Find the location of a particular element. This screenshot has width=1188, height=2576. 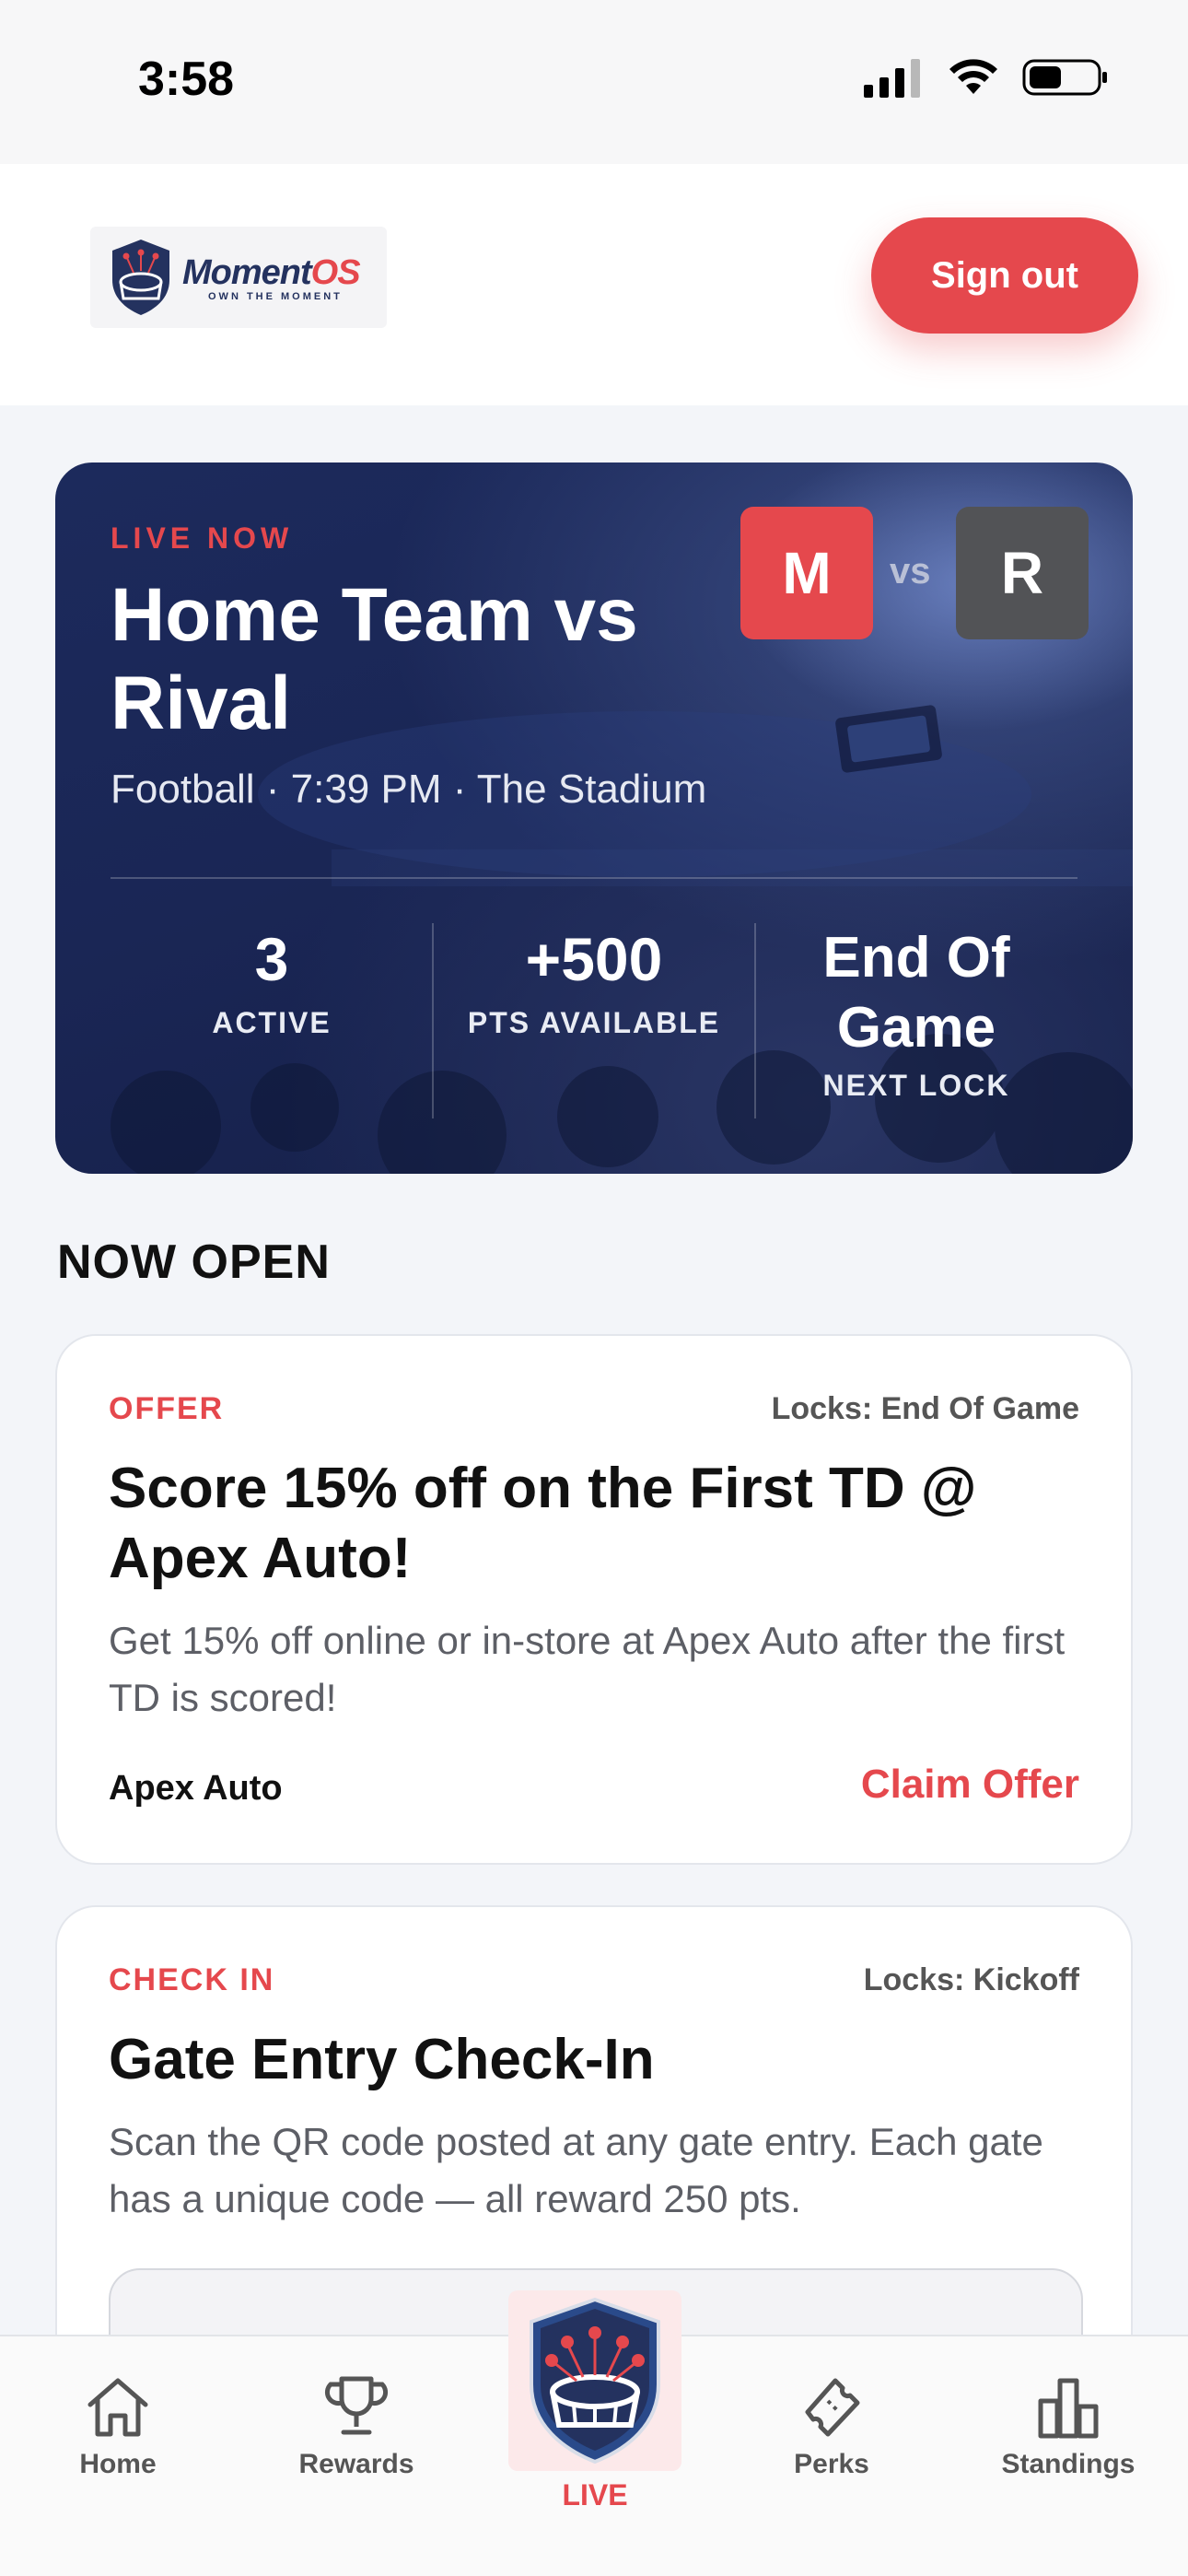

versus-label: vs is located at coordinates (910, 571).